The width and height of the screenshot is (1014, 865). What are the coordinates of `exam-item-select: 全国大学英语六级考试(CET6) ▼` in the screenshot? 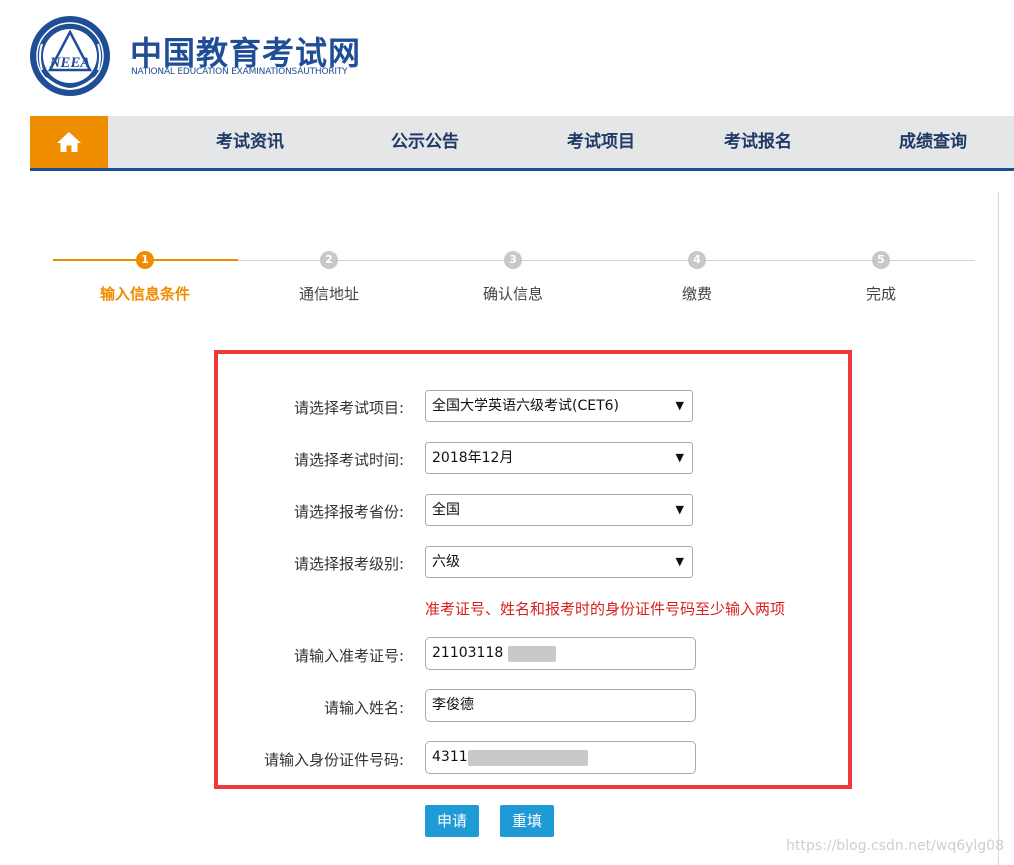 It's located at (559, 406).